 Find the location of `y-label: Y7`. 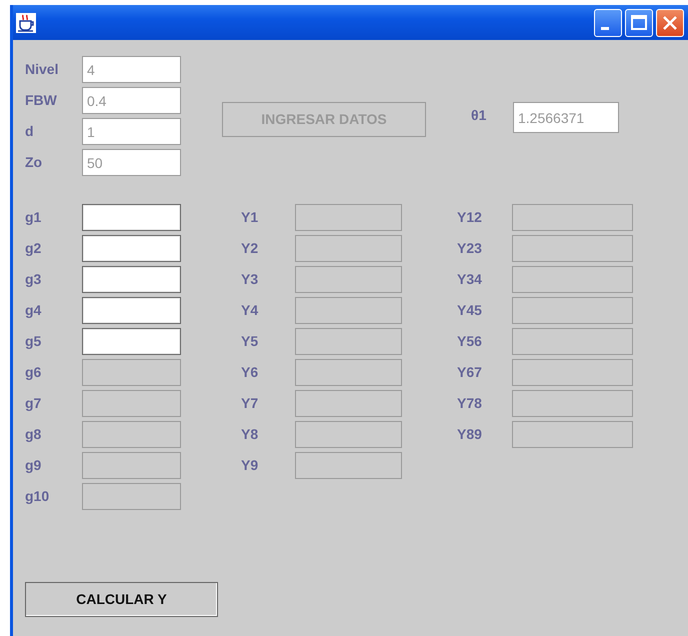

y-label: Y7 is located at coordinates (250, 403).